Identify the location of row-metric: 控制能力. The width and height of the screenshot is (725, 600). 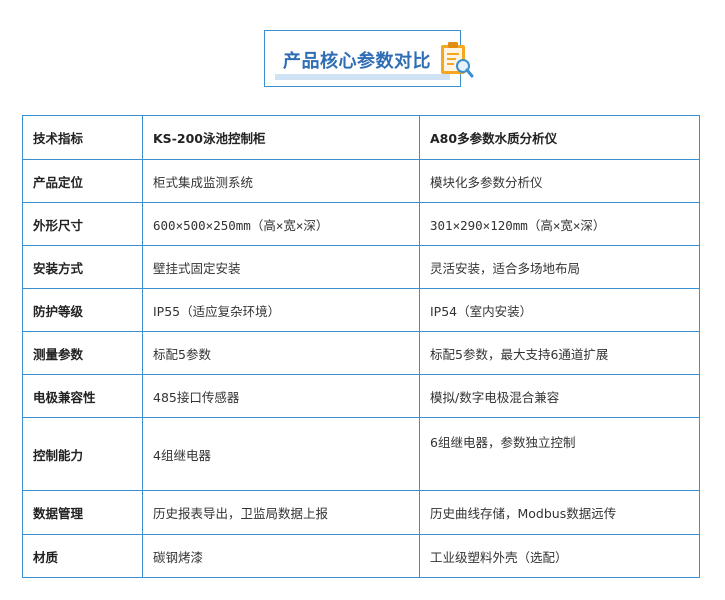
(82, 454).